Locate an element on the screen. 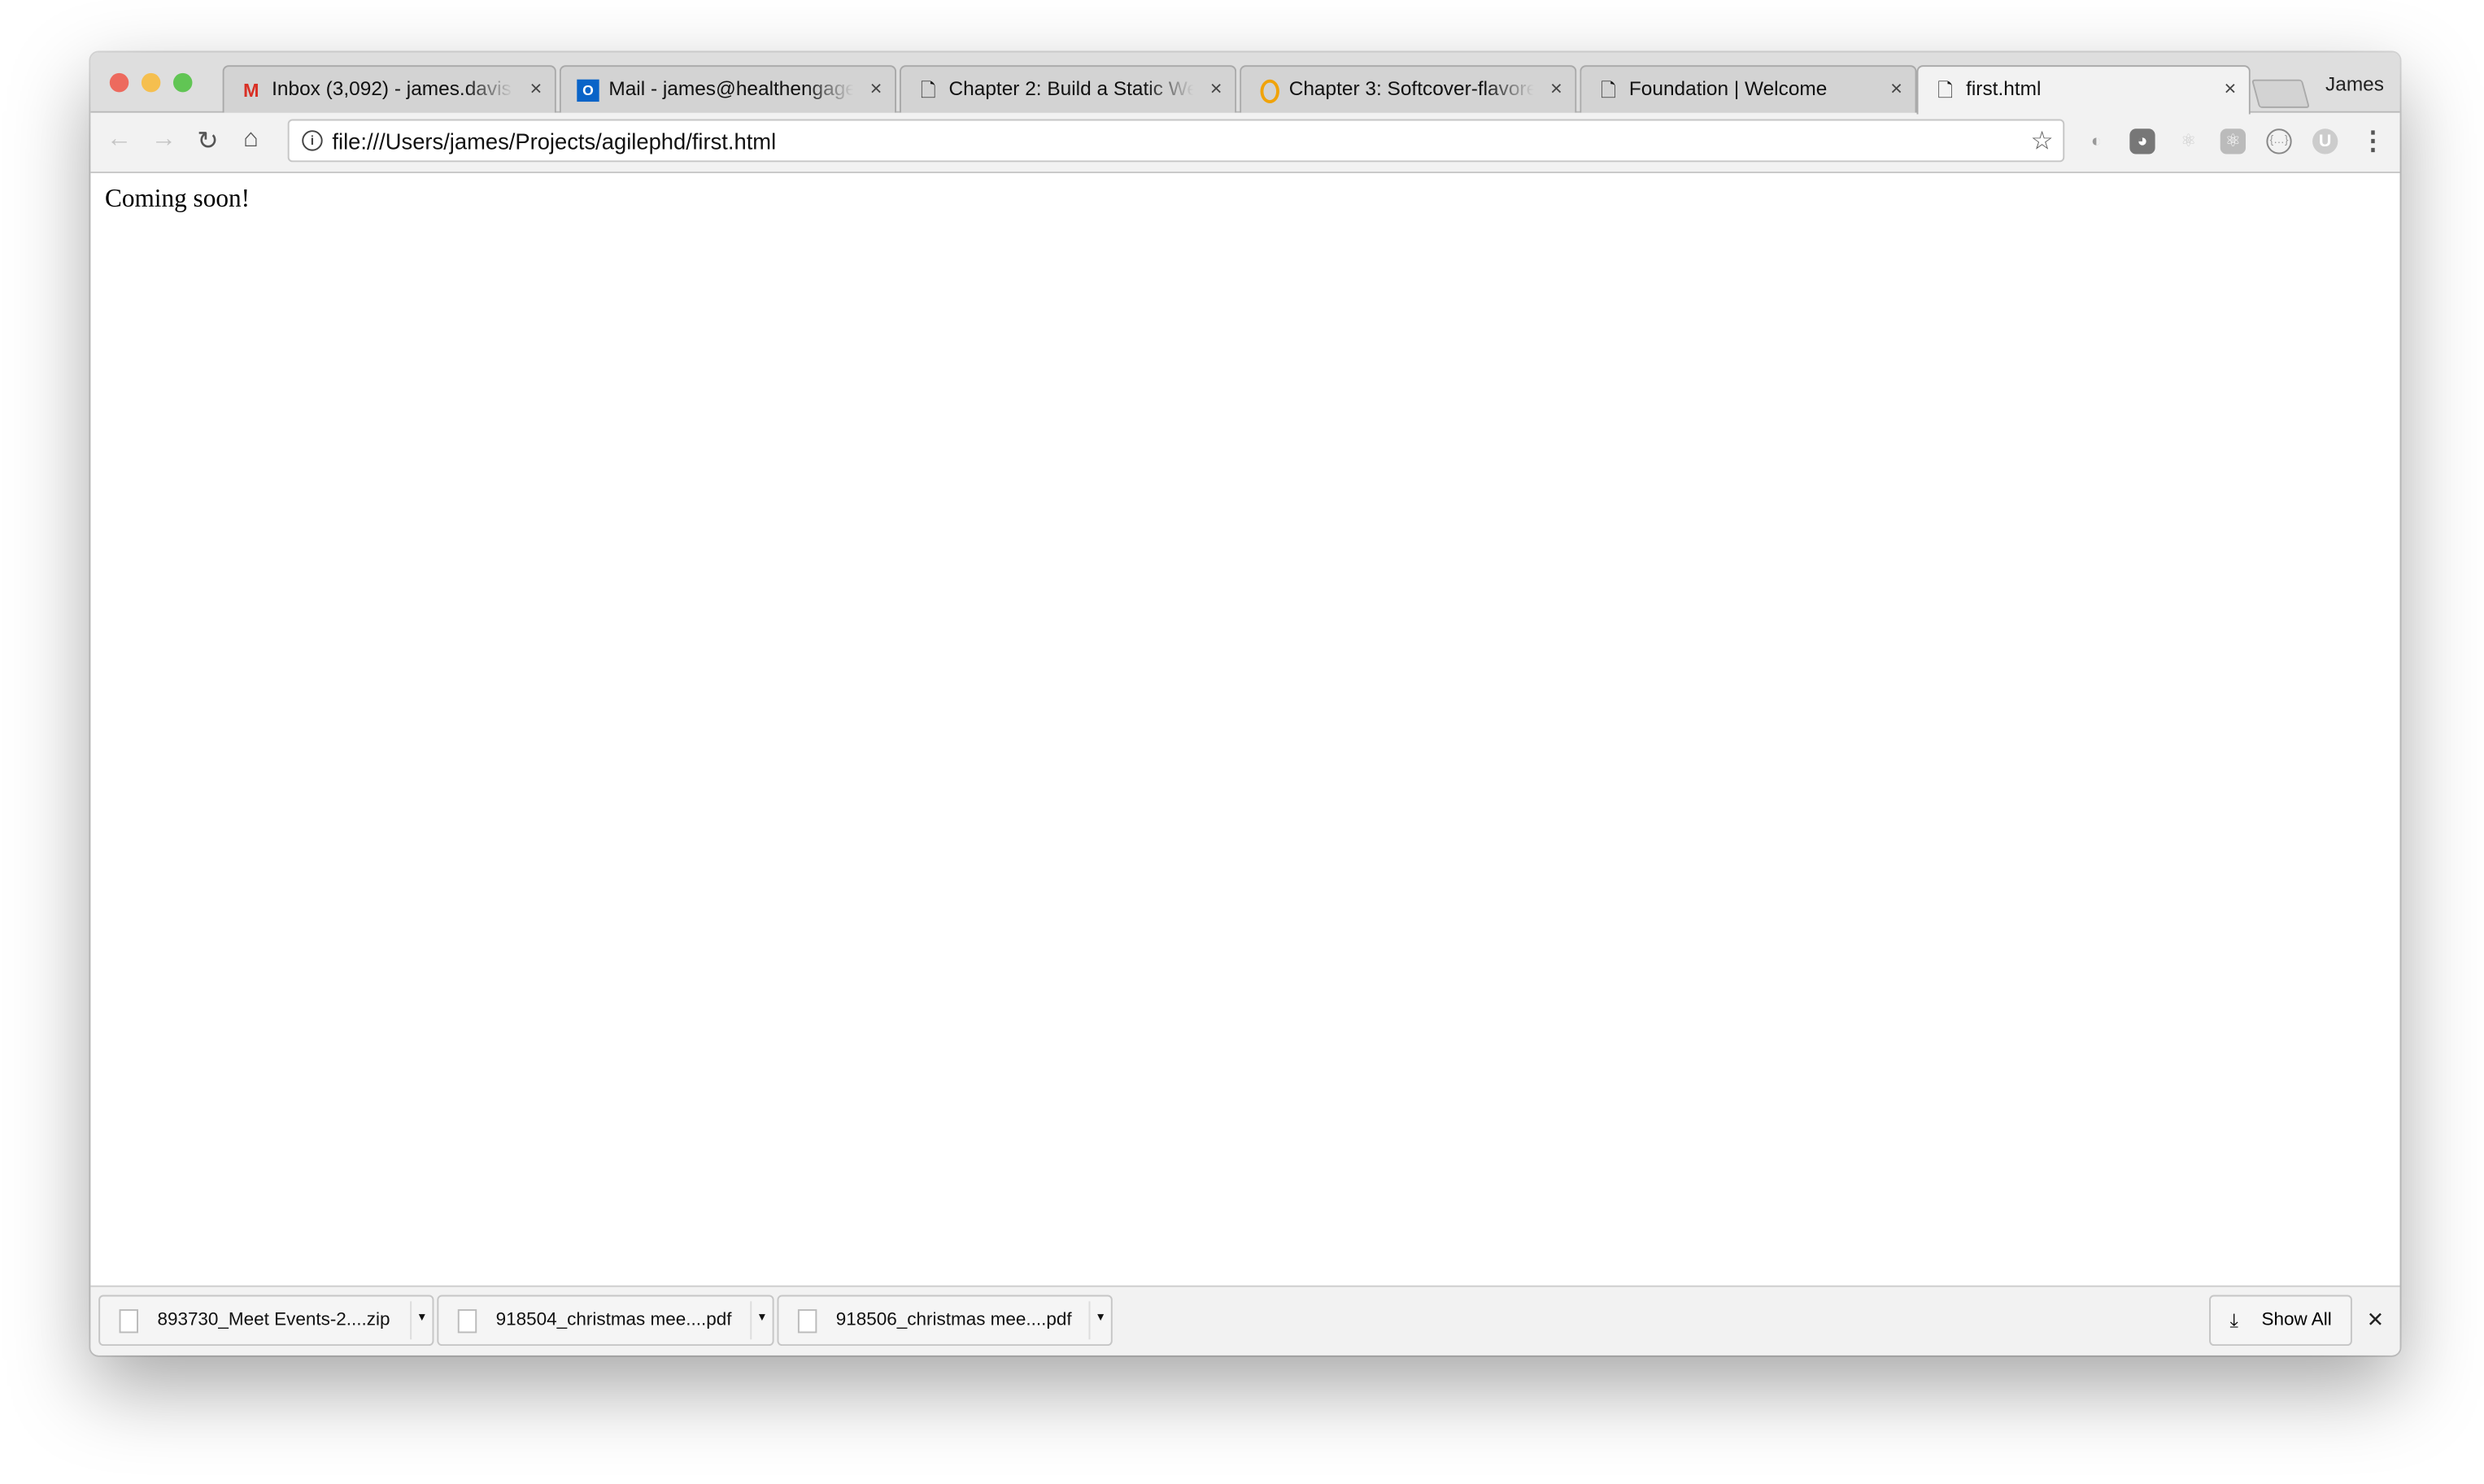 The image size is (2484, 1484). react-devtools-alt-icon: ⚛ is located at coordinates (2233, 141).